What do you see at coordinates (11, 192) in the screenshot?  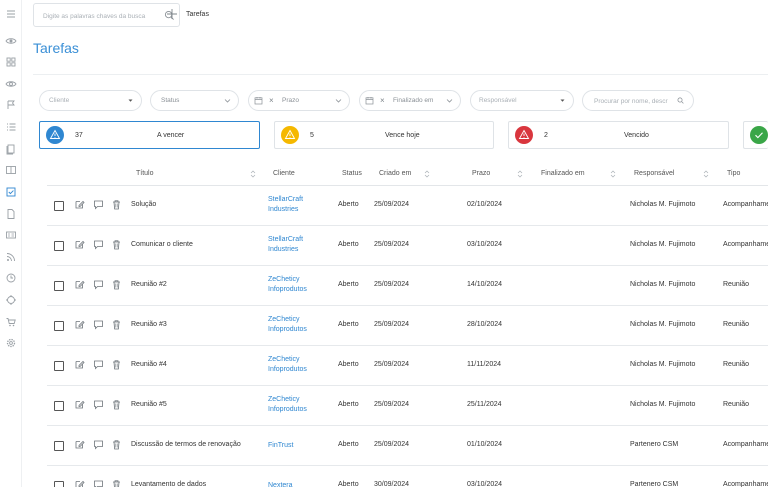 I see `checkbox-icon` at bounding box center [11, 192].